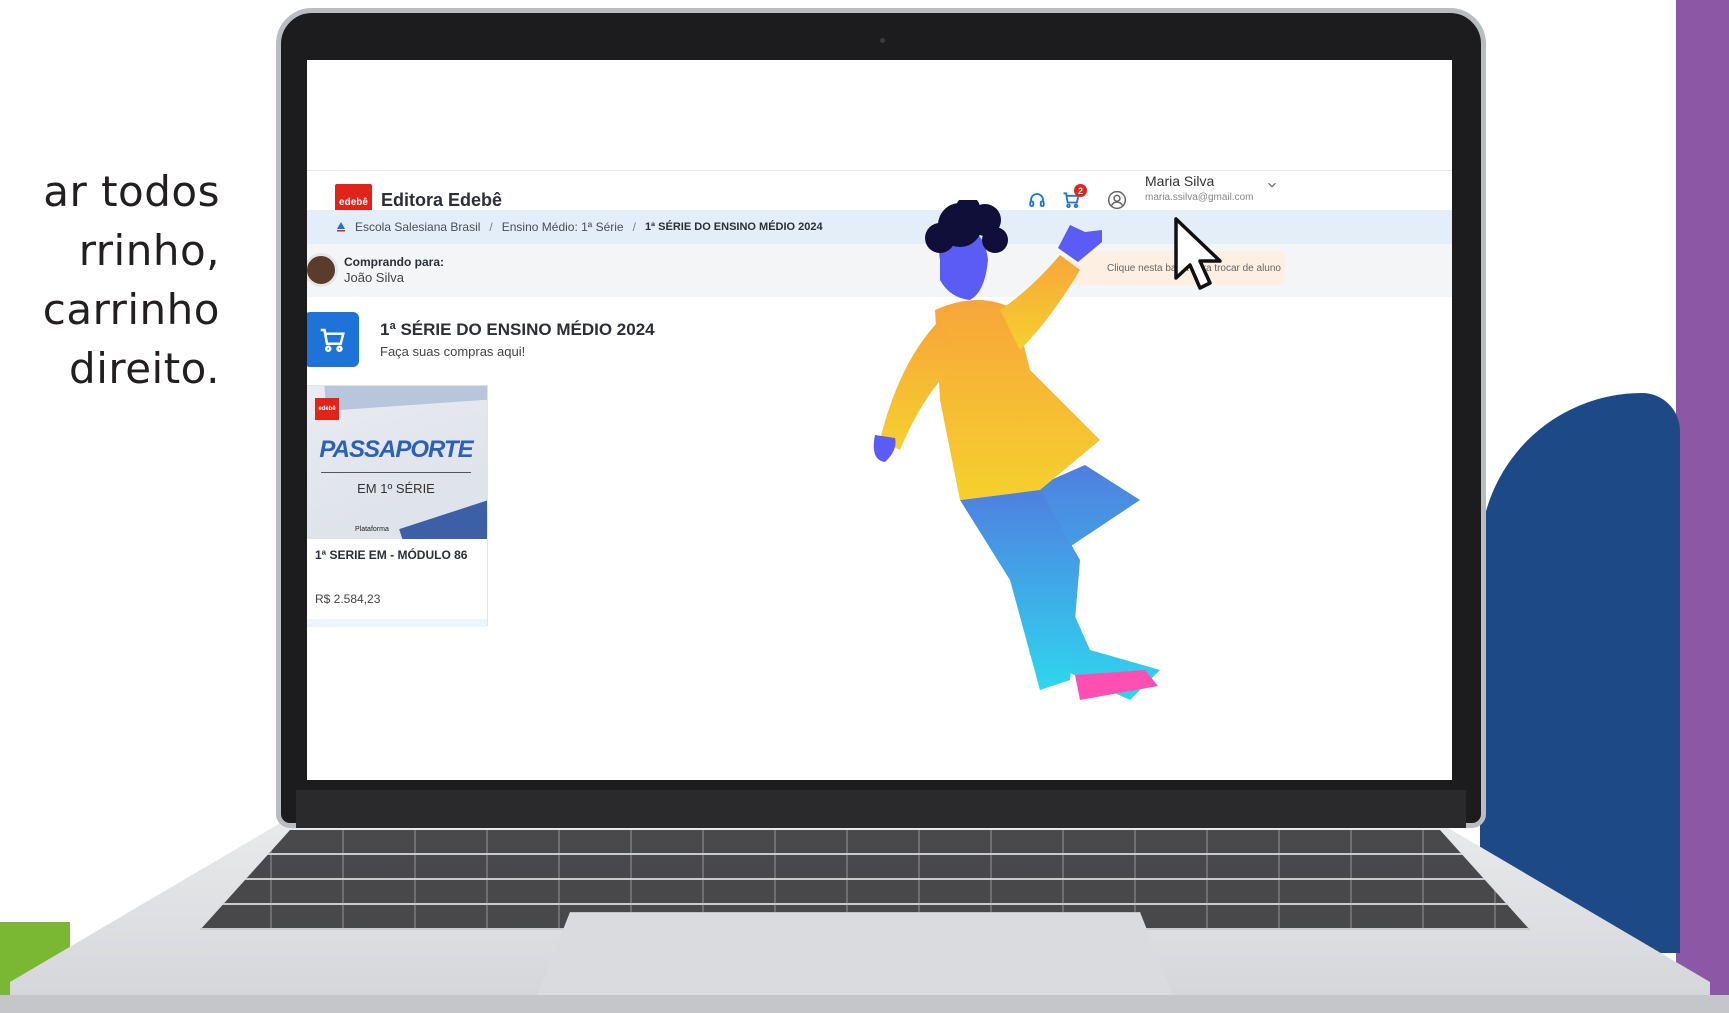 This screenshot has height=1013, width=1729. I want to click on cart-count-badge: 2, so click(1080, 190).